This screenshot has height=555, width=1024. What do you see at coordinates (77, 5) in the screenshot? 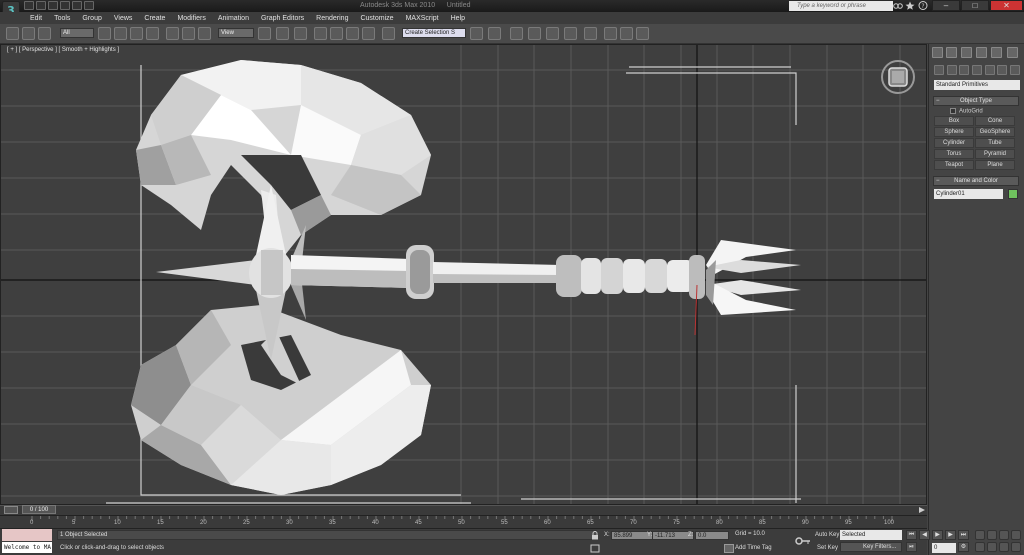
I see `redo-icon` at bounding box center [77, 5].